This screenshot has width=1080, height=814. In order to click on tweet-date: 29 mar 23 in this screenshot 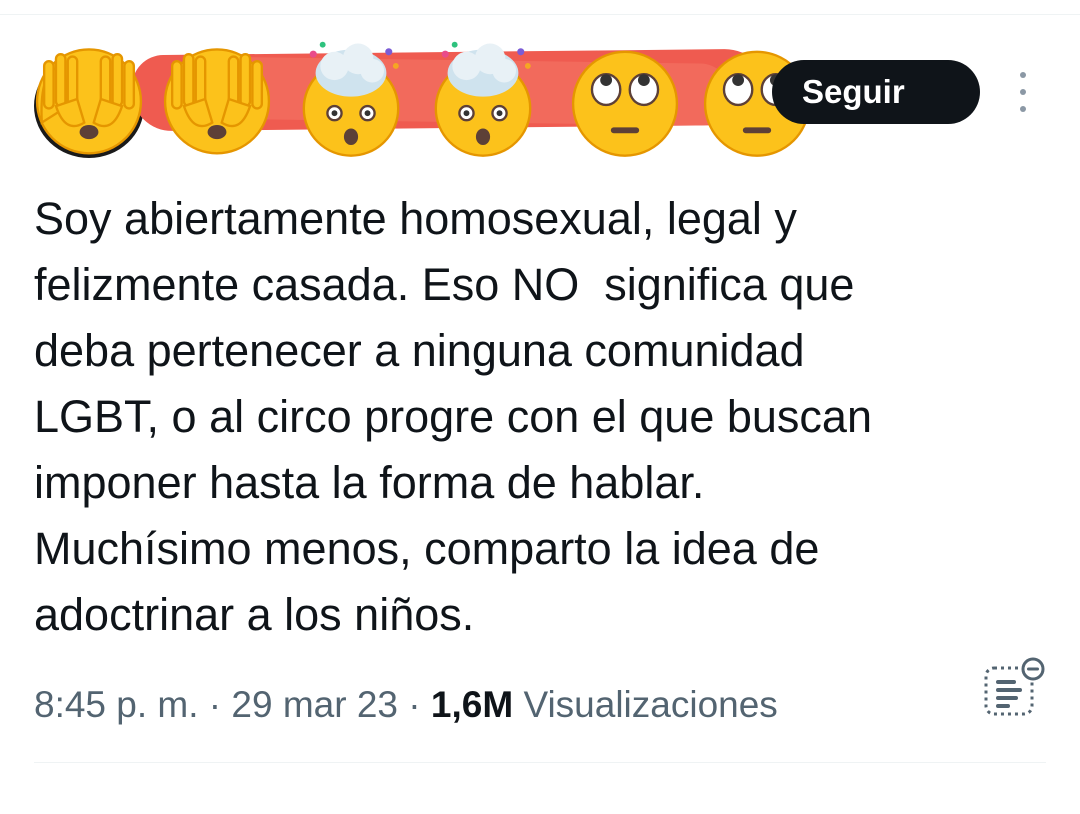, I will do `click(314, 704)`.